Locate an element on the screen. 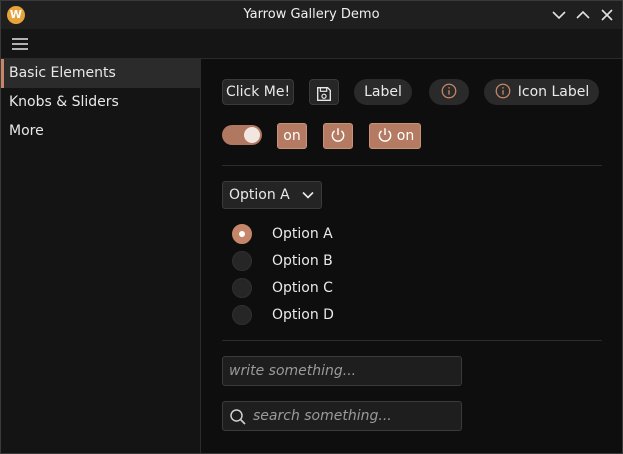 This screenshot has height=454, width=623. toolbar is located at coordinates (311, 44).